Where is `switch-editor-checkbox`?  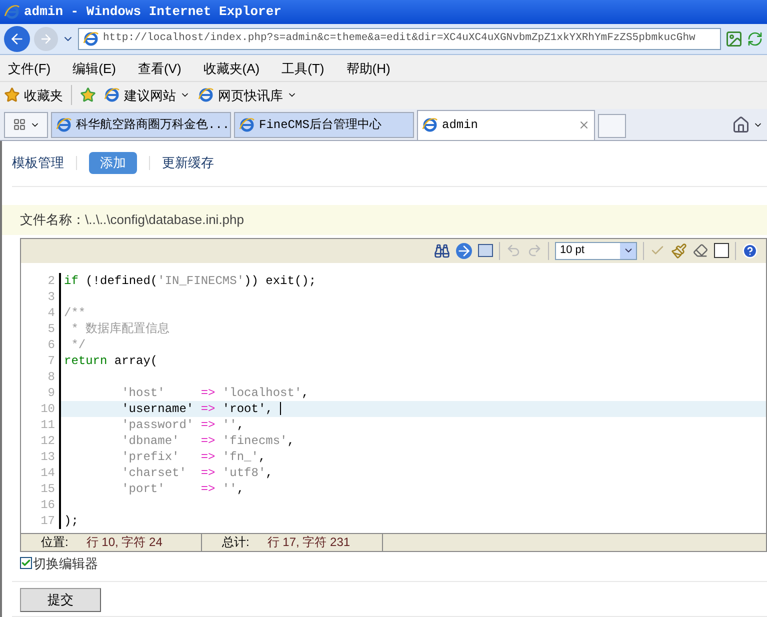 switch-editor-checkbox is located at coordinates (26, 563).